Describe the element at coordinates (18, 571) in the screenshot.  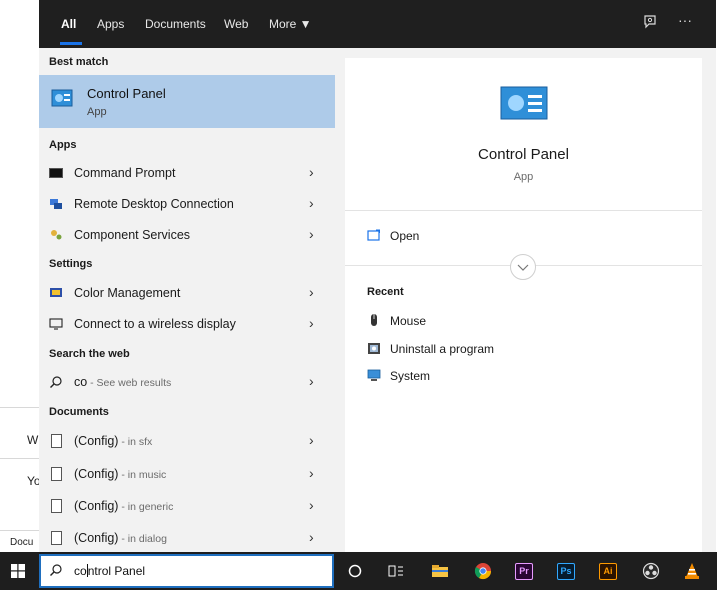
I see `windows-start-icon` at that location.